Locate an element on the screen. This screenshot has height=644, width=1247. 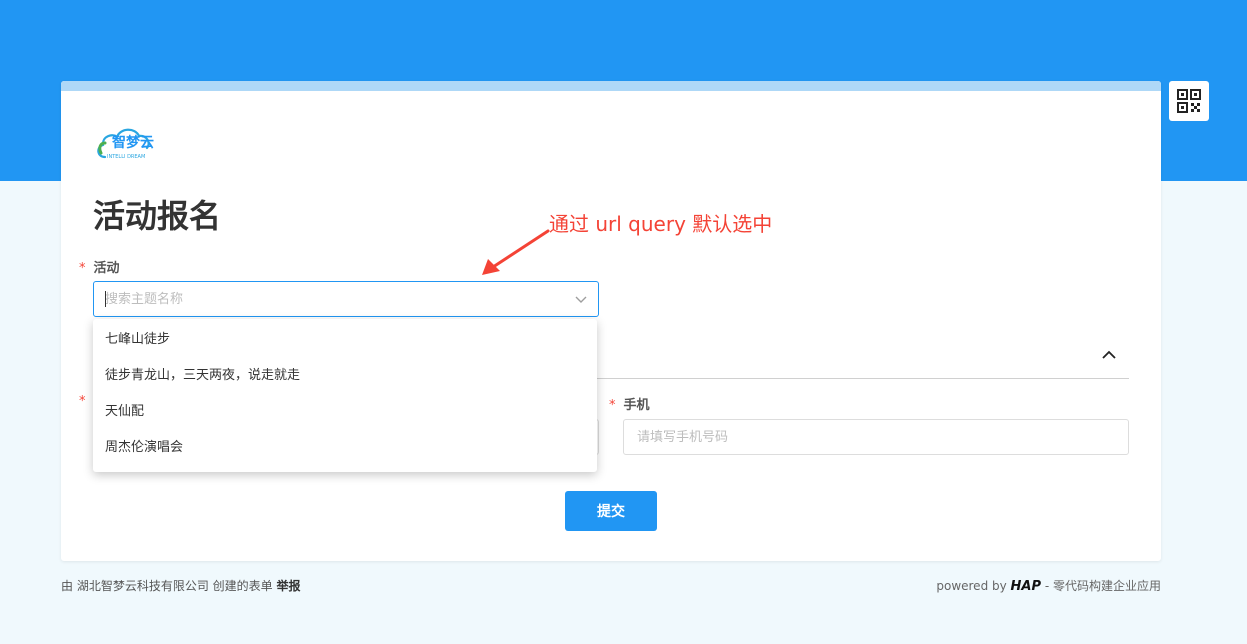
footer-credit-text: 由 湖北智梦云科技有限公司 创建的表单 is located at coordinates (167, 586).